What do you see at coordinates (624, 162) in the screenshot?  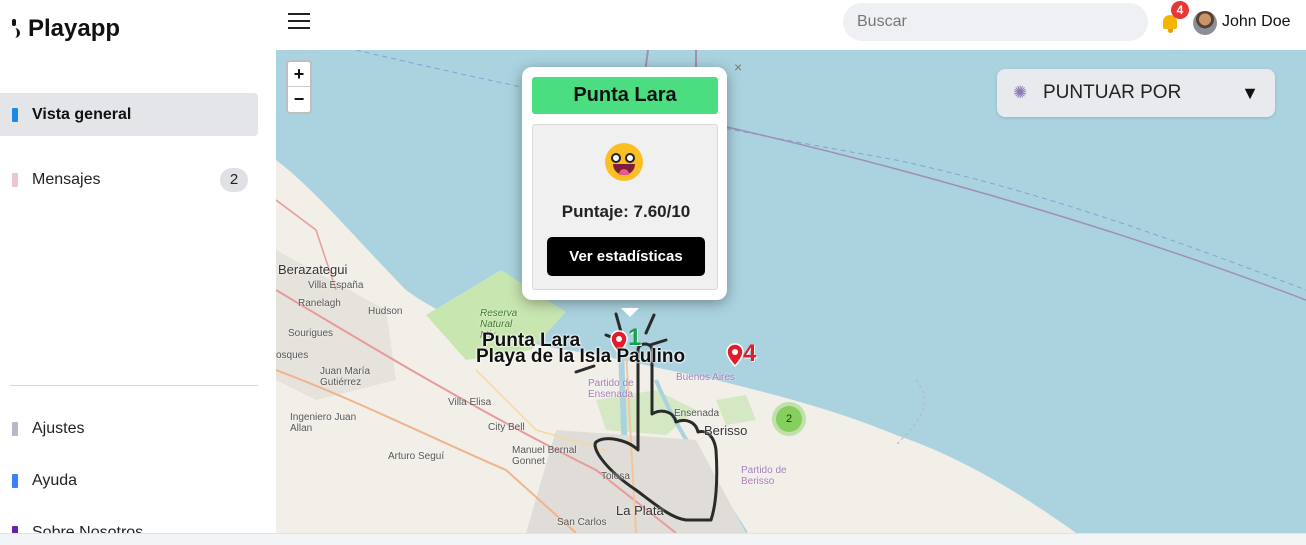 I see `grinning-face-icon` at bounding box center [624, 162].